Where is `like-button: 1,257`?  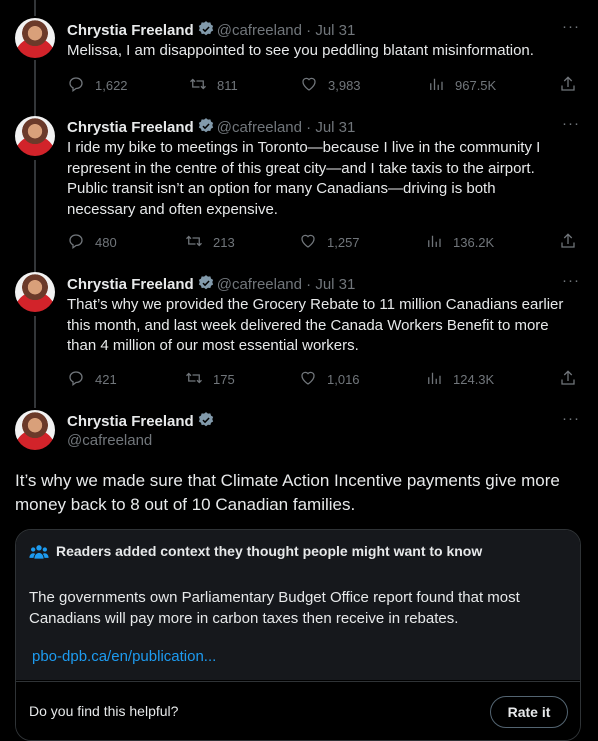
like-button: 1,257 is located at coordinates (329, 242).